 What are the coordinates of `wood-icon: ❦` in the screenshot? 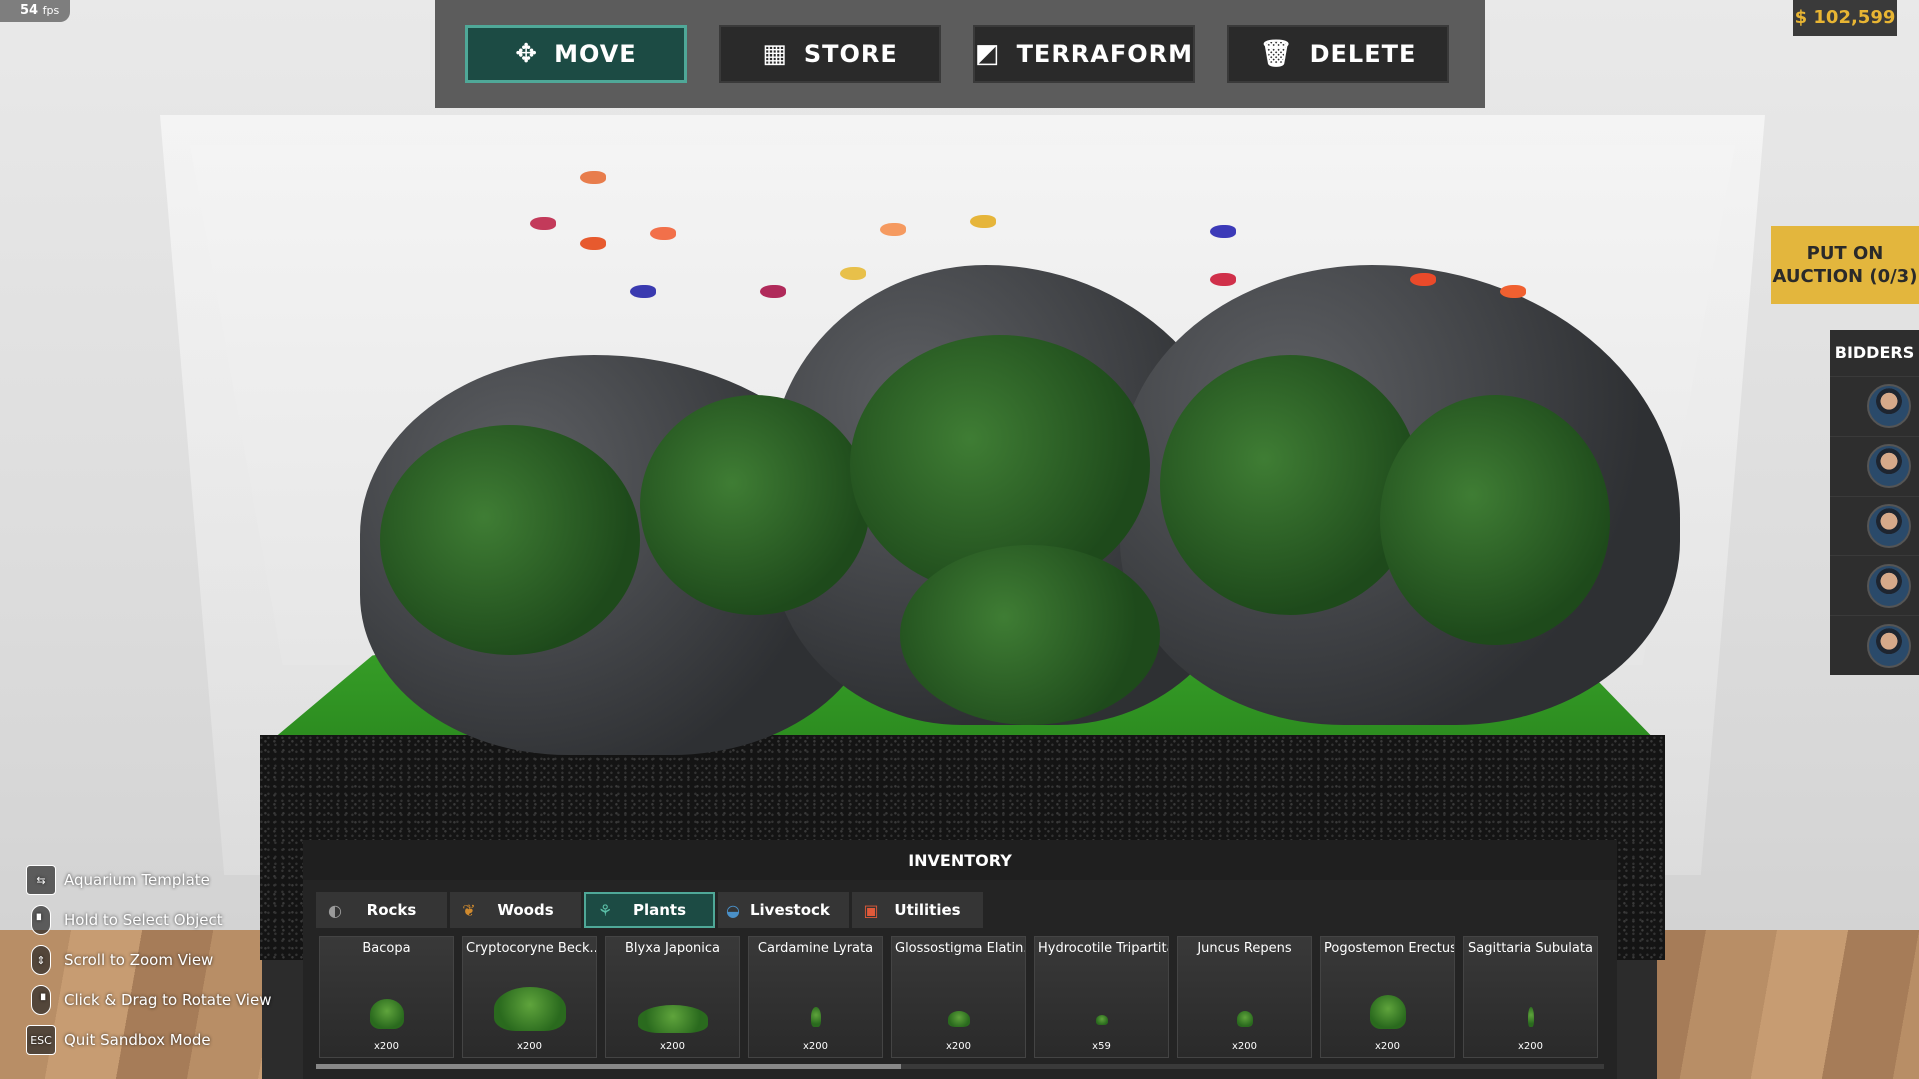 It's located at (469, 910).